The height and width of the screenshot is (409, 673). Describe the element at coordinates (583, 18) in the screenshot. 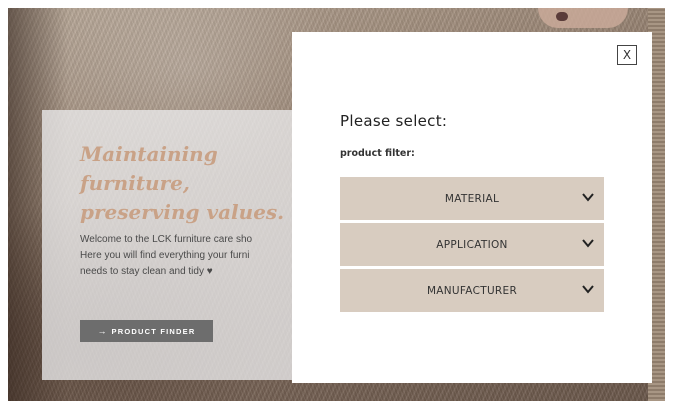

I see `hand-image` at that location.